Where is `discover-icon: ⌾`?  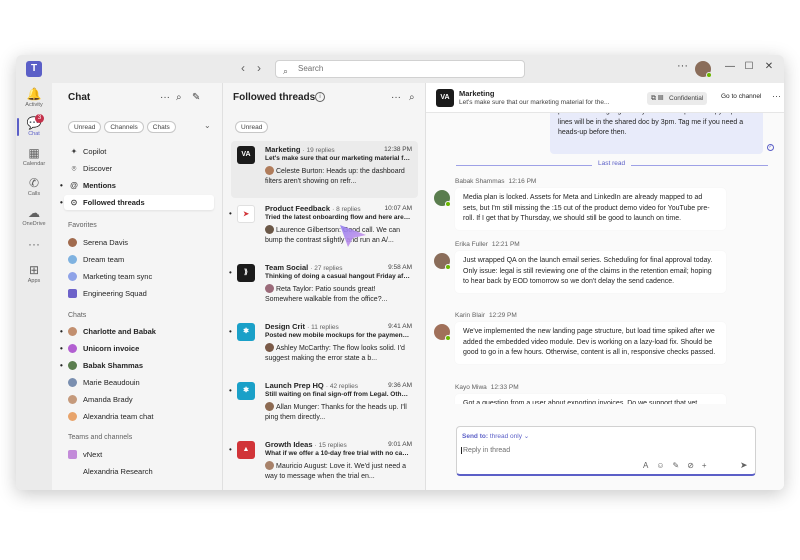
discover-icon: ⌾ is located at coordinates (74, 168).